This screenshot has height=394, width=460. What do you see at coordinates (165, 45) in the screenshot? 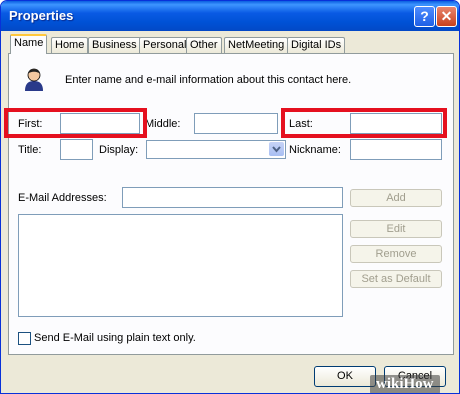
I see `tab-personal: Personal` at bounding box center [165, 45].